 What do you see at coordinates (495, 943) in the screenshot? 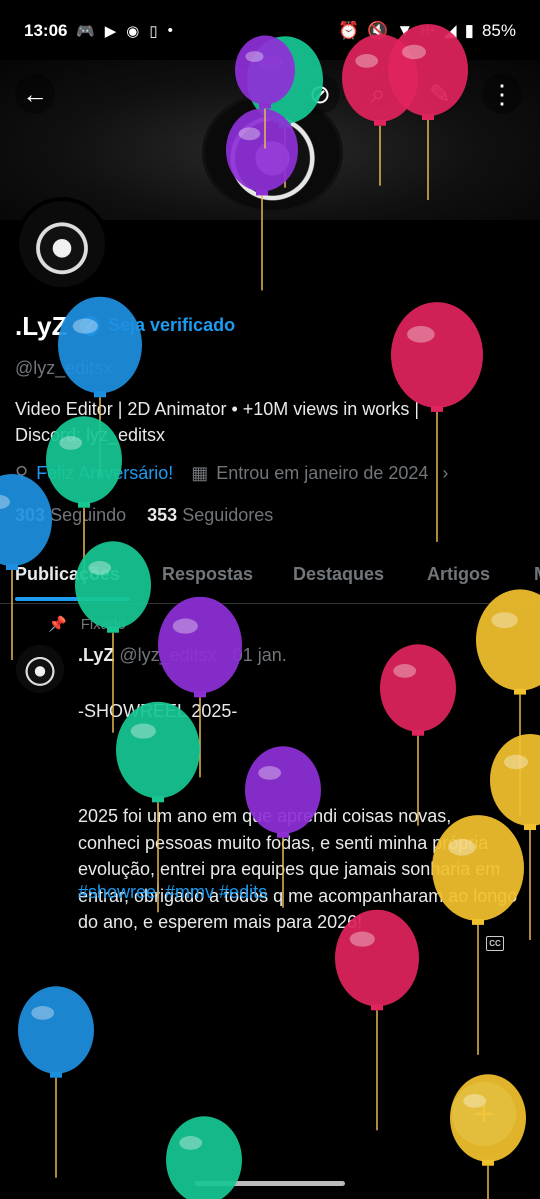
I see `closed-captions-icon: CC` at bounding box center [495, 943].